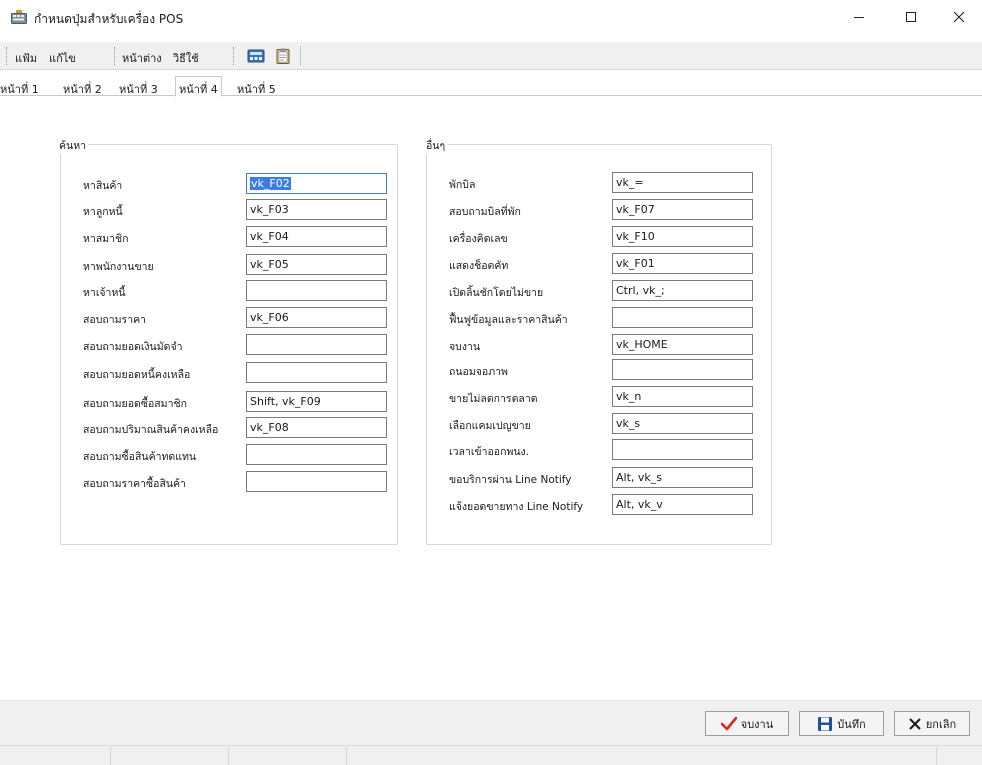 Image resolution: width=982 pixels, height=765 pixels. What do you see at coordinates (73, 145) in the screenshot?
I see `group-title: ค้นหา` at bounding box center [73, 145].